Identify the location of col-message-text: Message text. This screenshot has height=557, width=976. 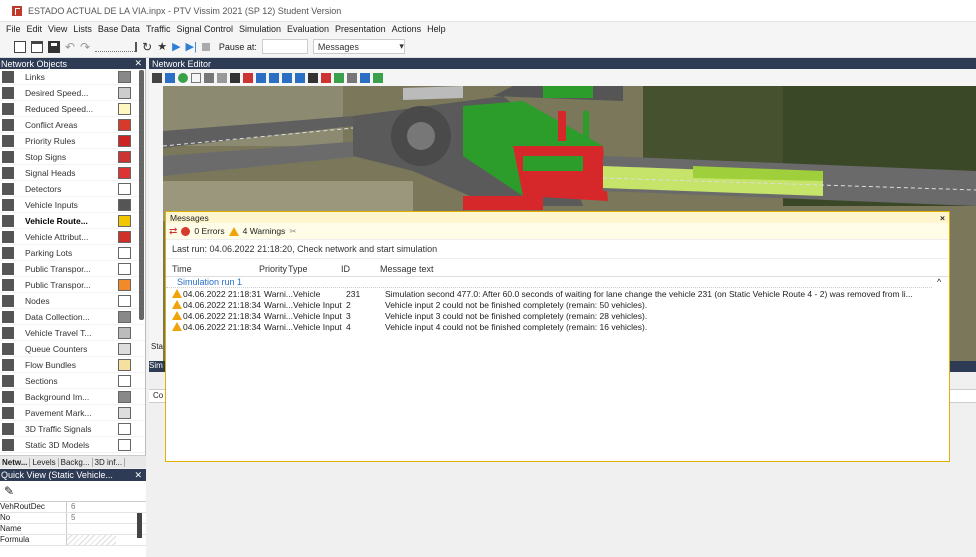
(660, 269).